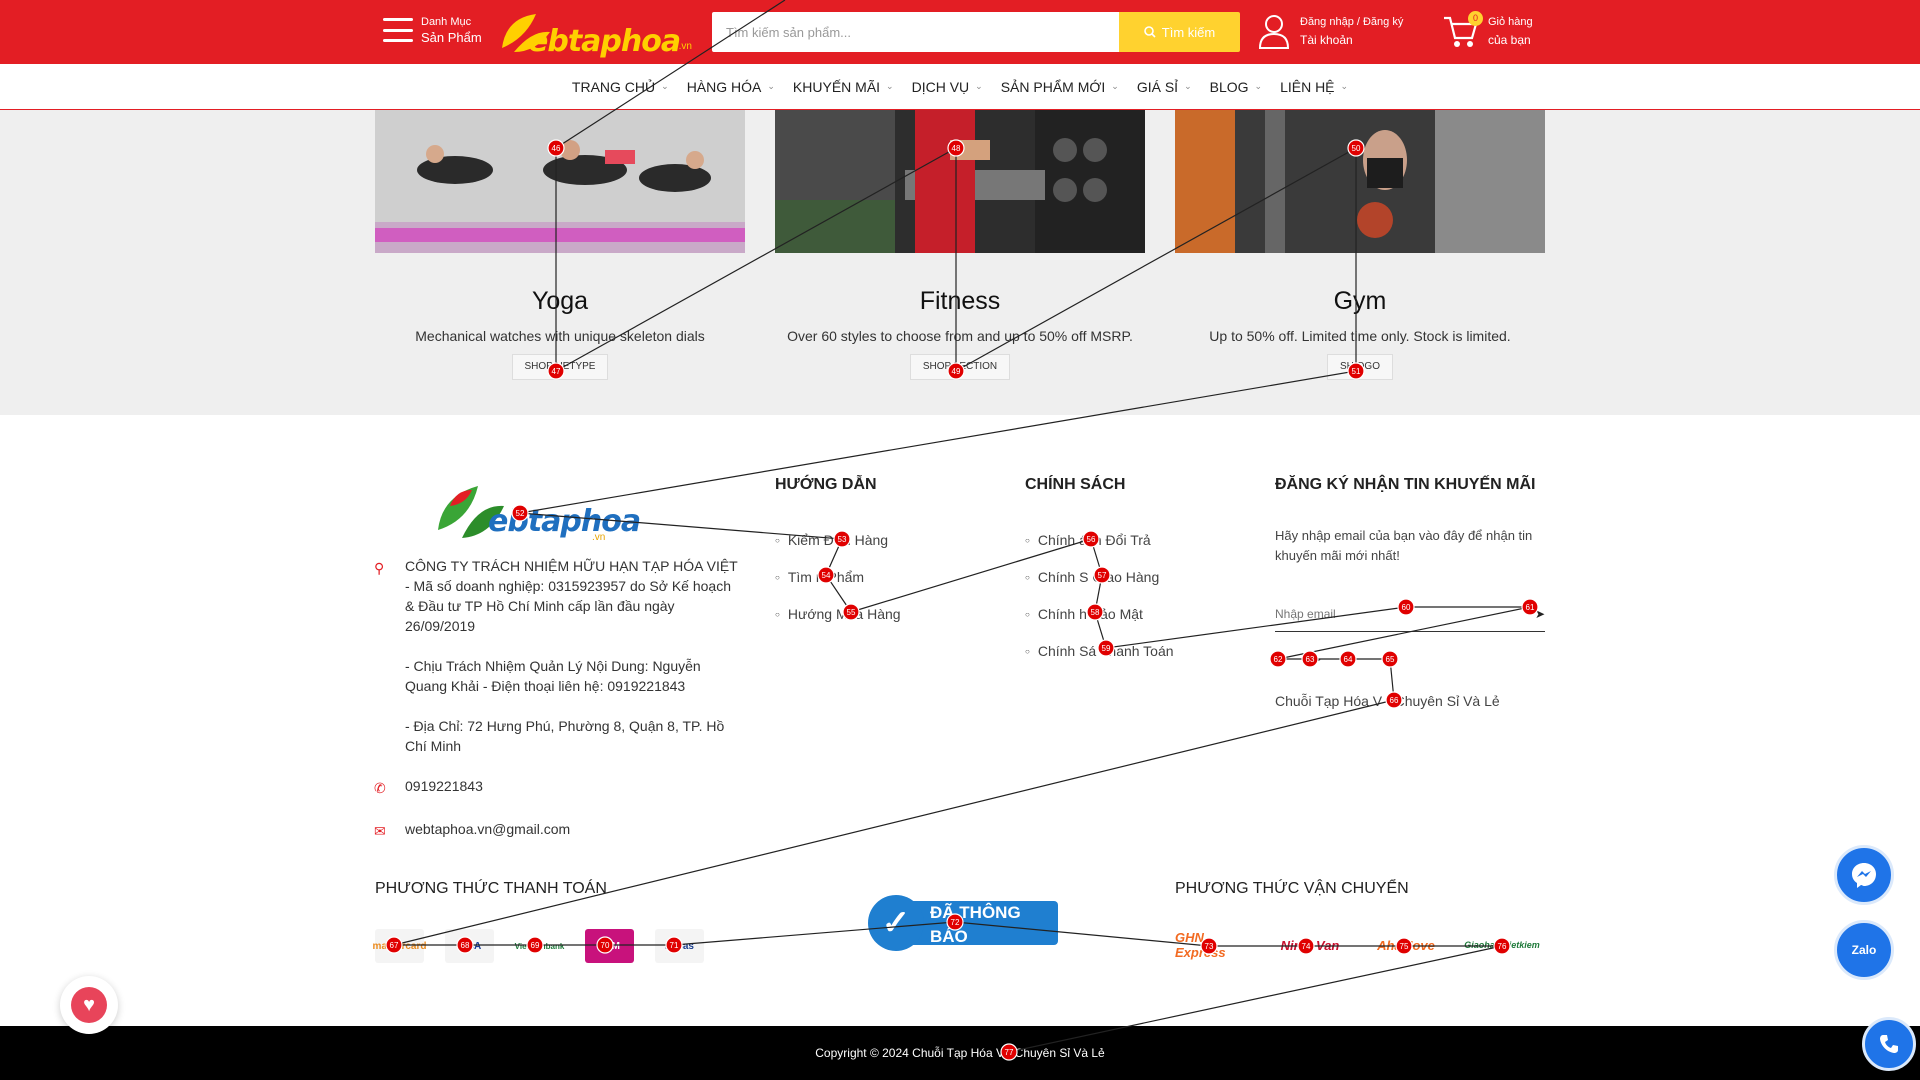 This screenshot has width=1920, height=1080. What do you see at coordinates (1274, 32) in the screenshot?
I see `user-icon` at bounding box center [1274, 32].